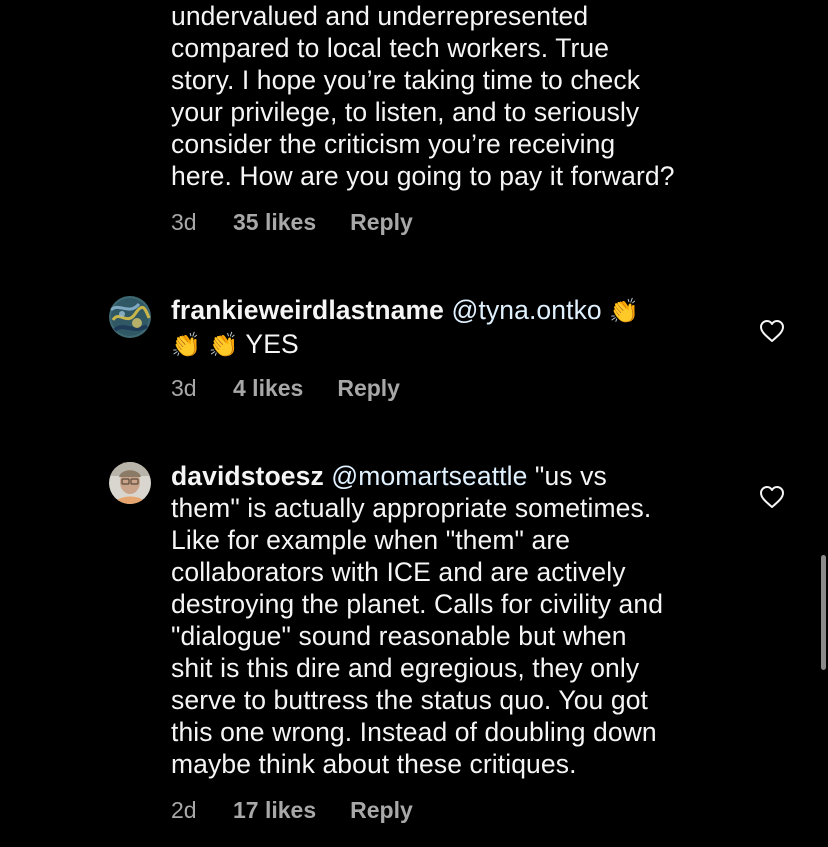  What do you see at coordinates (274, 810) in the screenshot?
I see `likes-count: 17 likes` at bounding box center [274, 810].